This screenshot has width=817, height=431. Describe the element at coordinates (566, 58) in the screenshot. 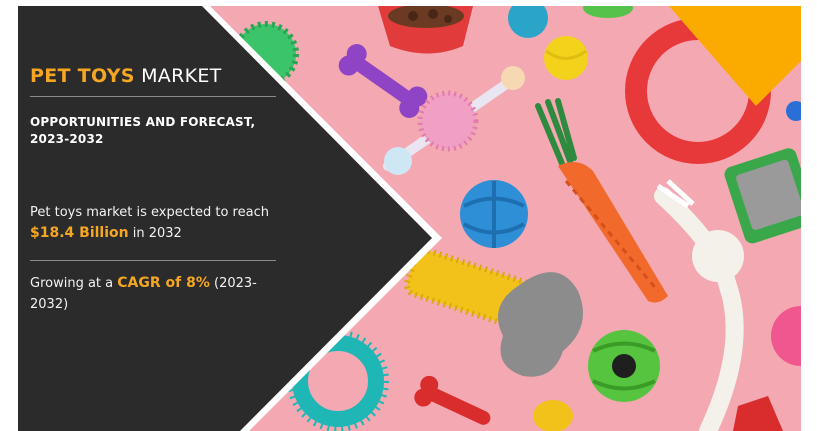

I see `yellow-tennis-ball` at that location.